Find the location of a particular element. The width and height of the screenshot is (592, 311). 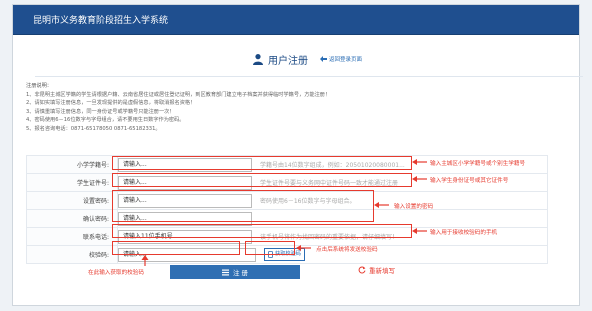

refresh-icon is located at coordinates (362, 270).